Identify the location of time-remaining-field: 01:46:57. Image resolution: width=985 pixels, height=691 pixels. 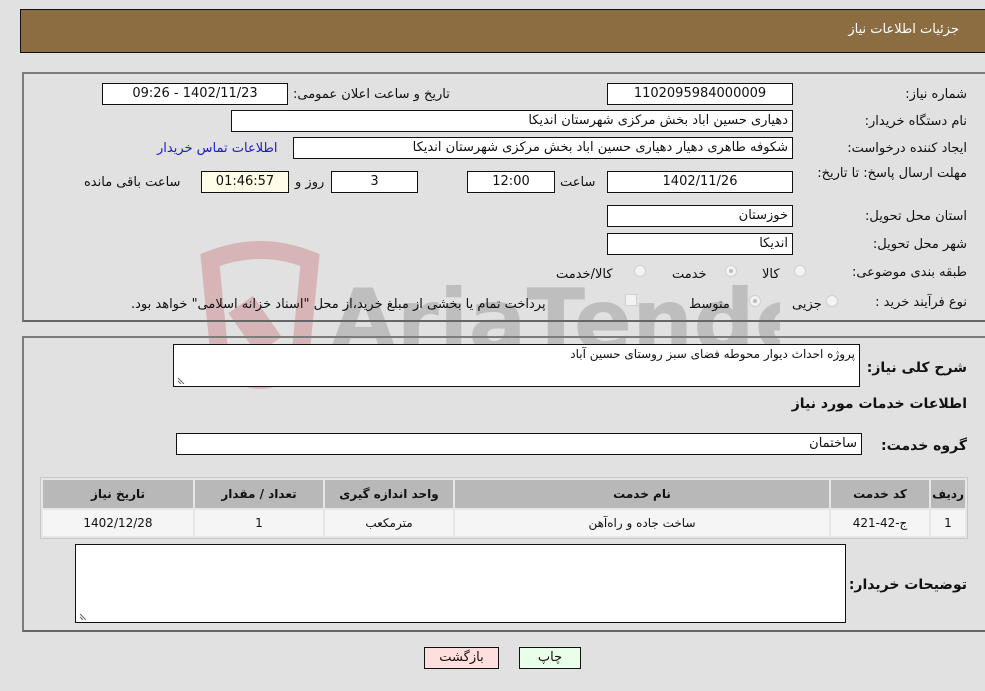
(245, 182).